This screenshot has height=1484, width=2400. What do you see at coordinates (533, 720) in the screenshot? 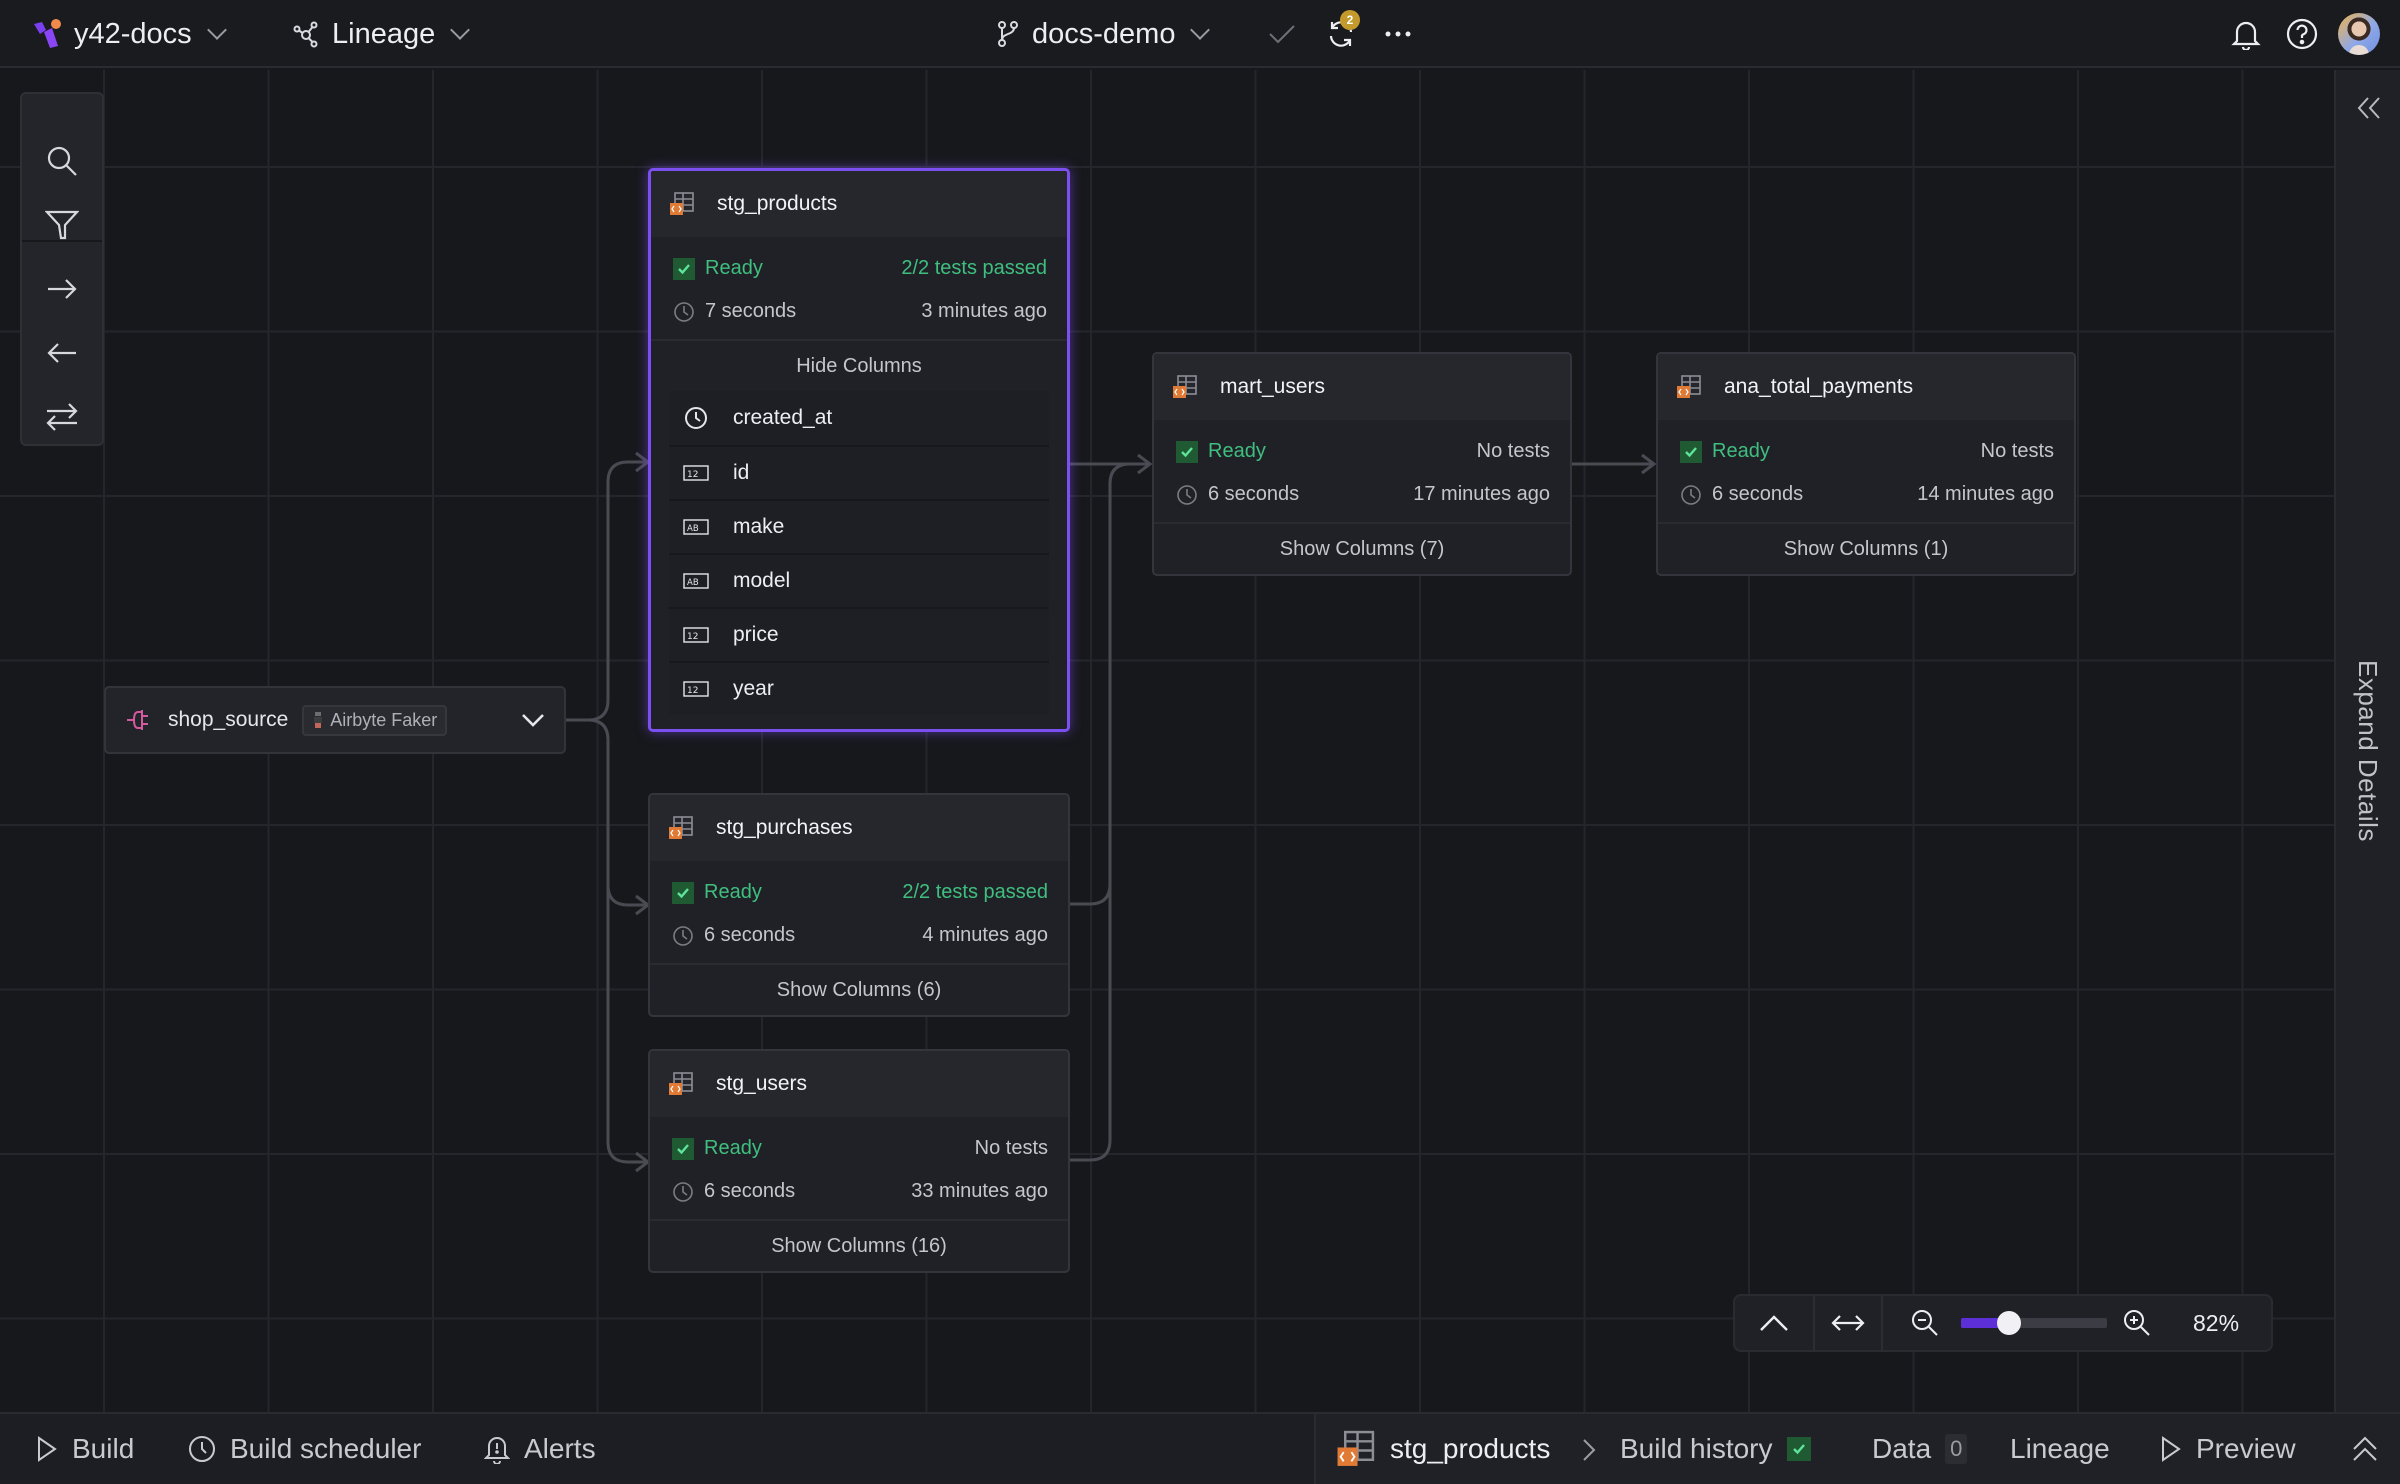
I see `expand-chevron-icon` at bounding box center [533, 720].